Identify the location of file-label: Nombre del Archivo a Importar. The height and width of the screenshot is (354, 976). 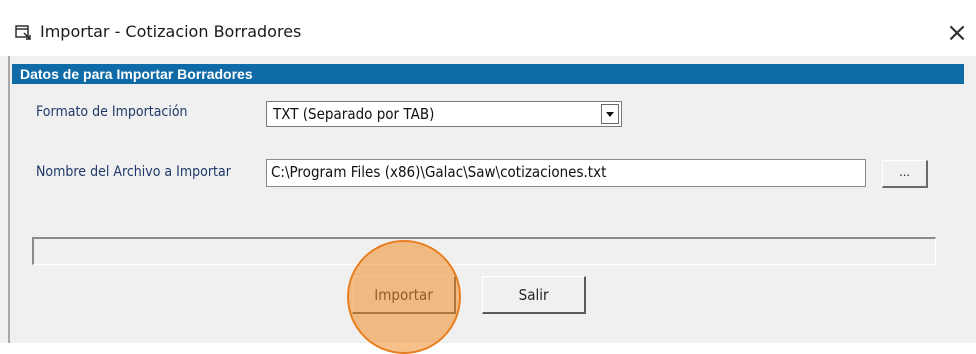
(133, 172).